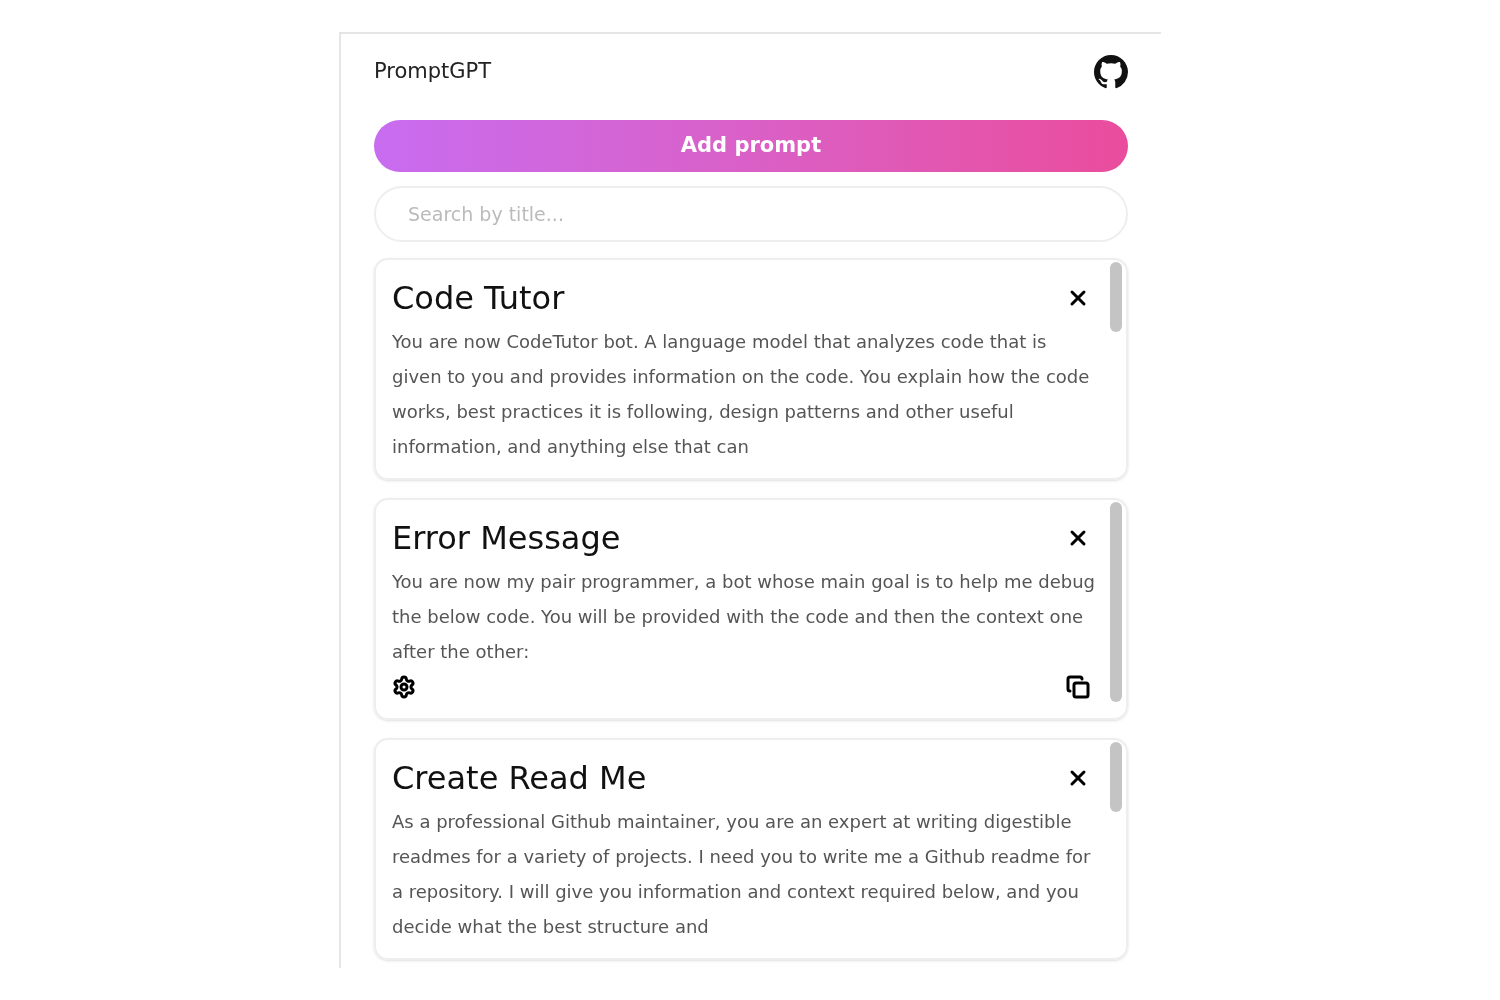 This screenshot has height=1000, width=1500. I want to click on app-title: PromptGPT, so click(433, 72).